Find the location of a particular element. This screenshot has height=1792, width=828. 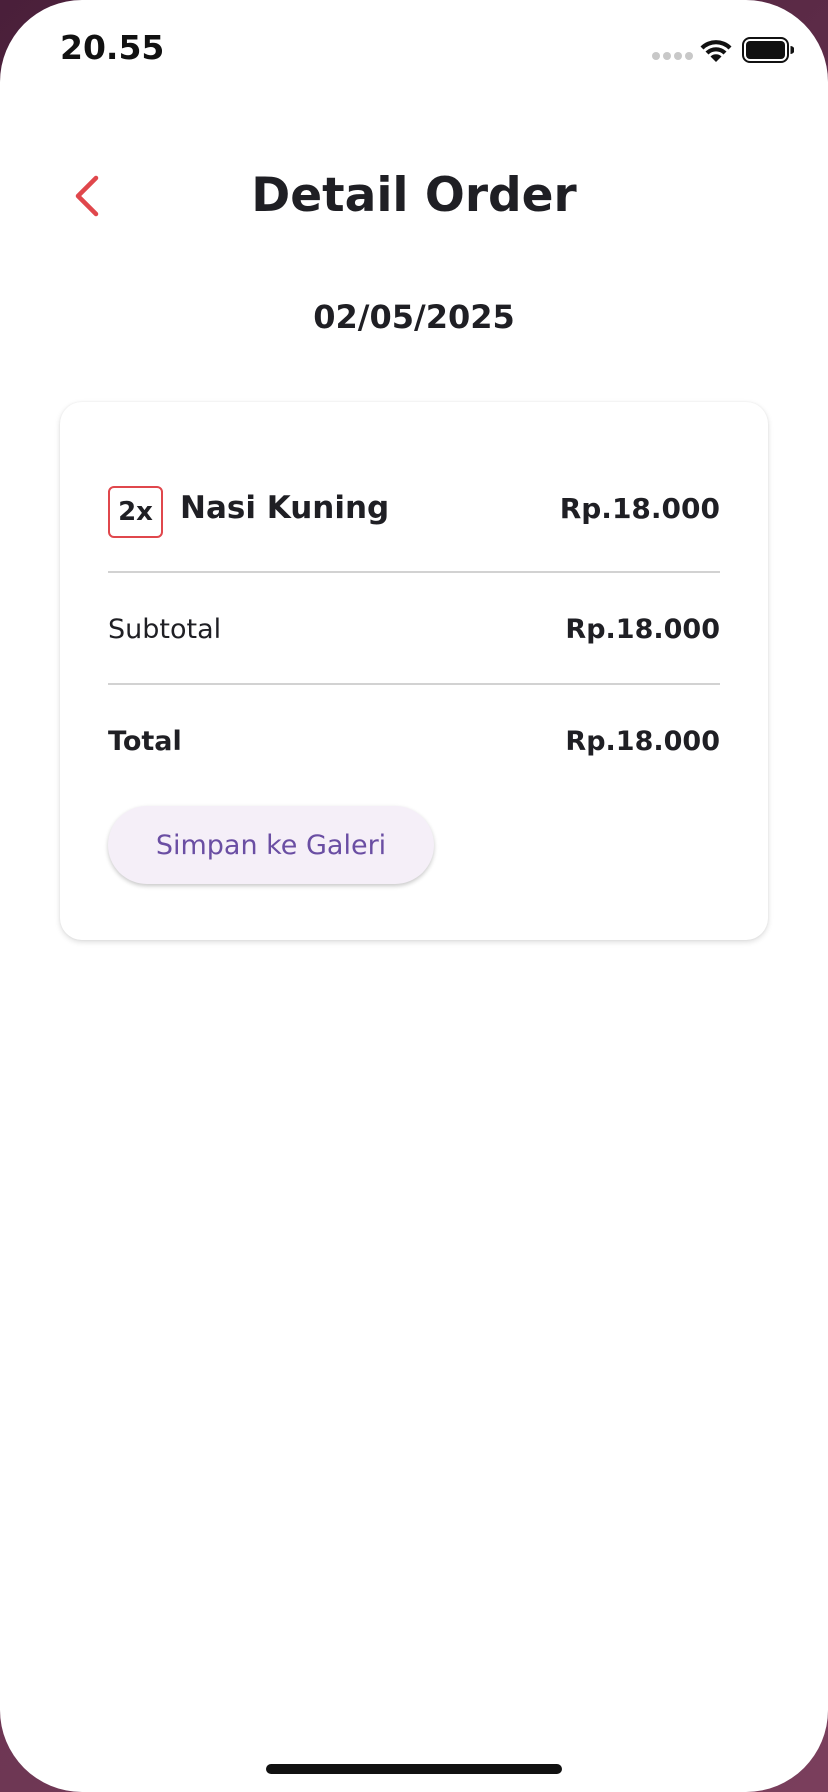

total-value: Rp.18.000 is located at coordinates (642, 741).